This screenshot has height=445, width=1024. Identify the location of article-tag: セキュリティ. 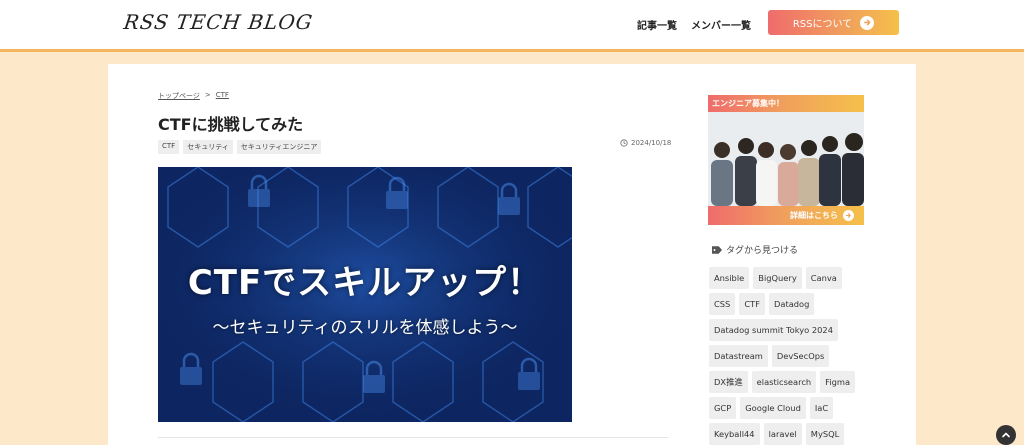
(208, 147).